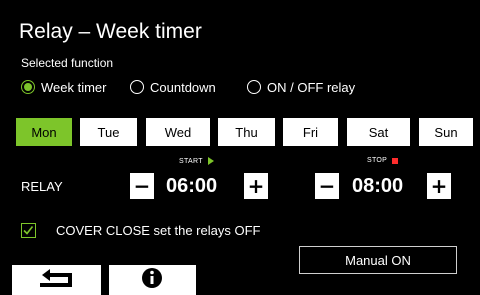  What do you see at coordinates (74, 87) in the screenshot?
I see `radio-label: Week timer` at bounding box center [74, 87].